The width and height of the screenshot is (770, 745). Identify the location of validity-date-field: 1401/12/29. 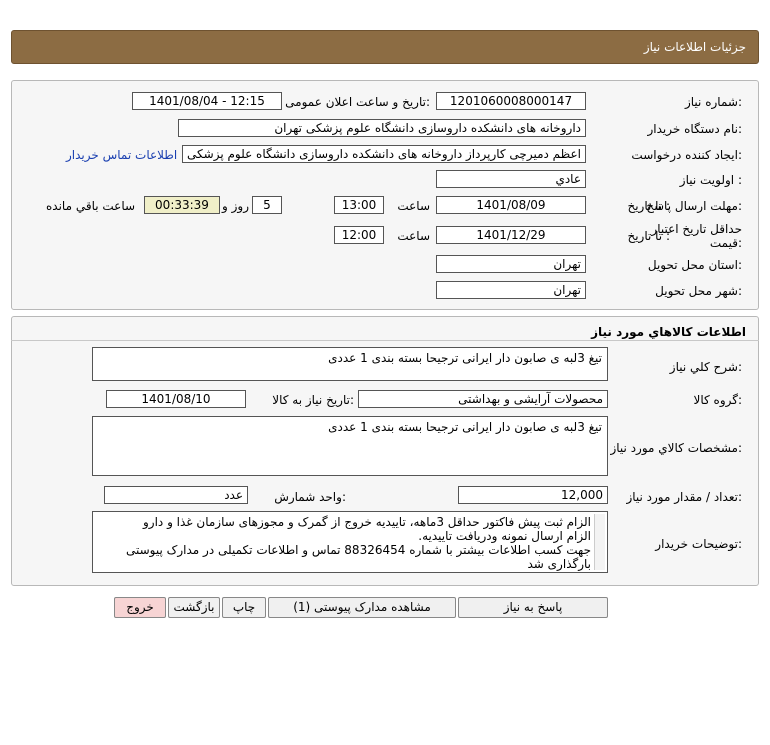
(511, 235).